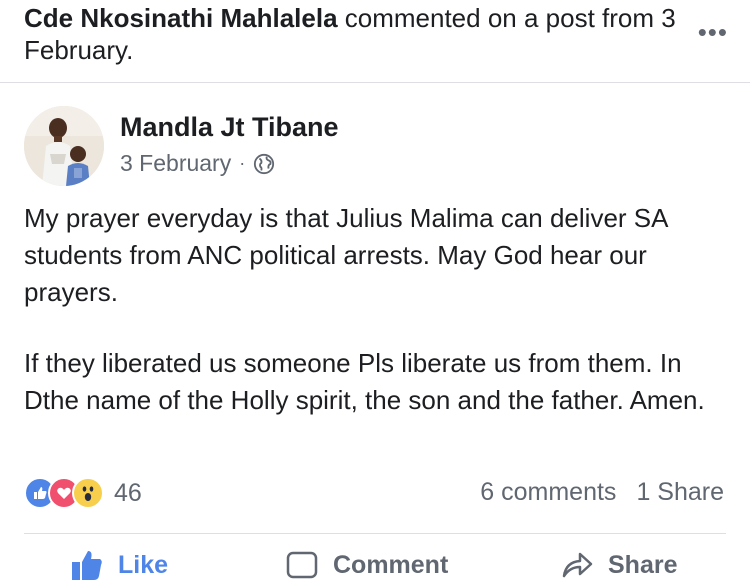 This screenshot has width=750, height=588. I want to click on globe-icon, so click(264, 163).